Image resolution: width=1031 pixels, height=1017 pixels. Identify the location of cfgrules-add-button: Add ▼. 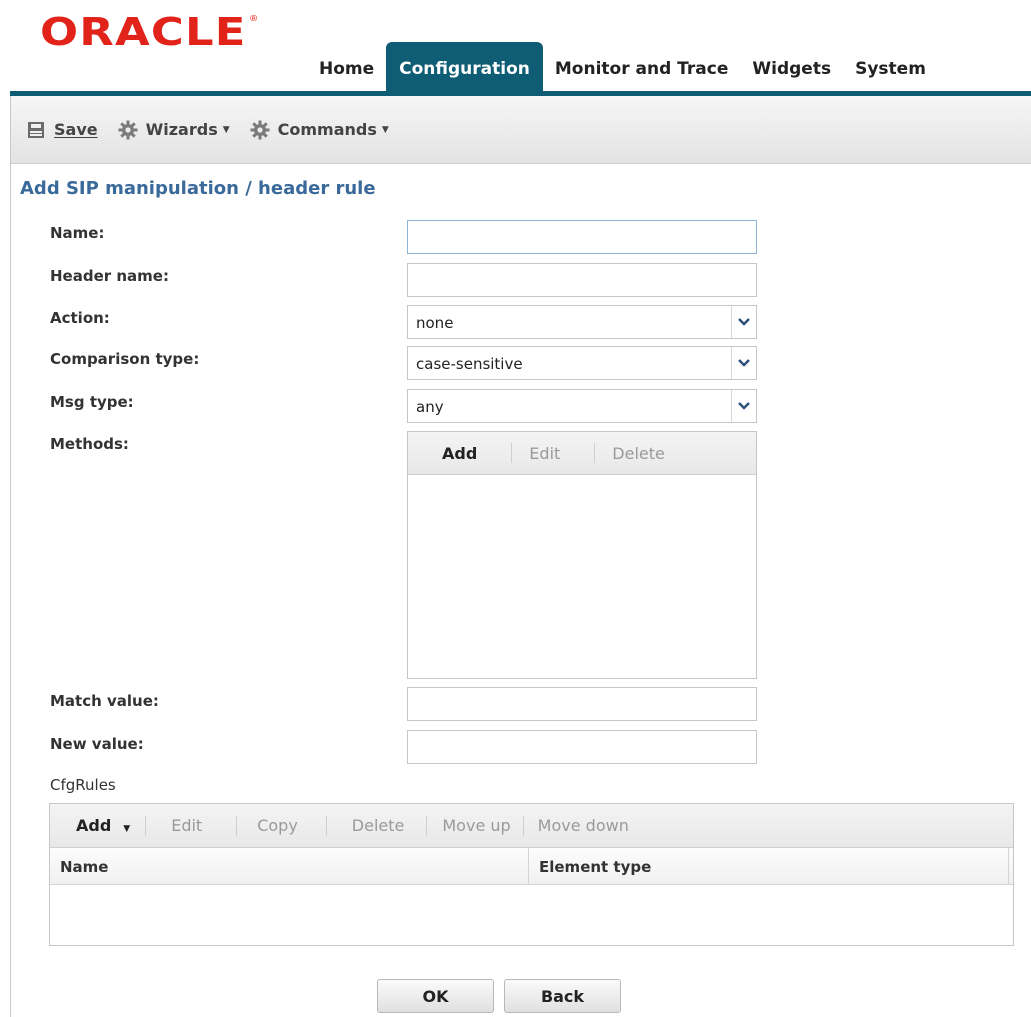
(103, 825).